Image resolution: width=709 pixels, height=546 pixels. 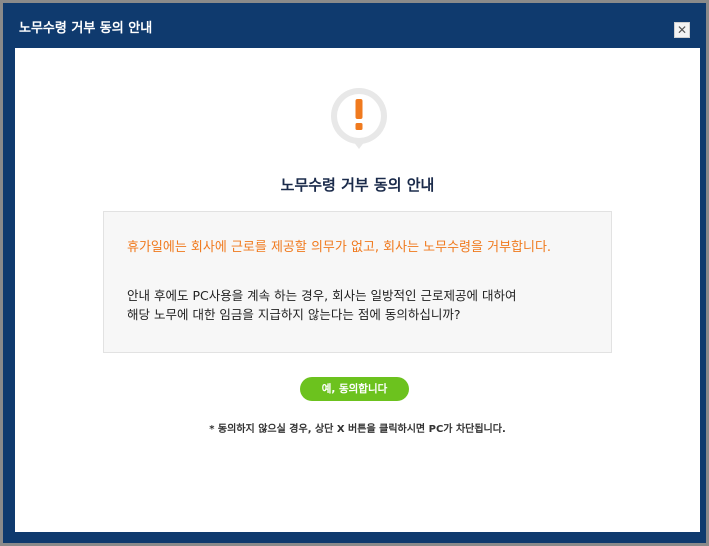 What do you see at coordinates (294, 314) in the screenshot?
I see `notice-text-line2: 해당 노무에 대한 임금을 지급하지 않는다는 점에 동의하십니까?` at bounding box center [294, 314].